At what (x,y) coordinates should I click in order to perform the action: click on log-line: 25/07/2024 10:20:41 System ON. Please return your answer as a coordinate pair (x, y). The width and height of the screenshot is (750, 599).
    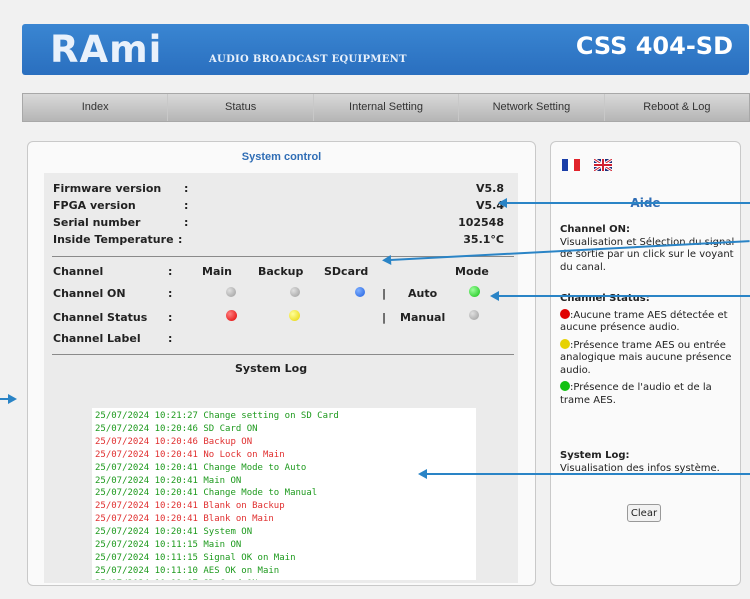
    Looking at the image, I should click on (174, 532).